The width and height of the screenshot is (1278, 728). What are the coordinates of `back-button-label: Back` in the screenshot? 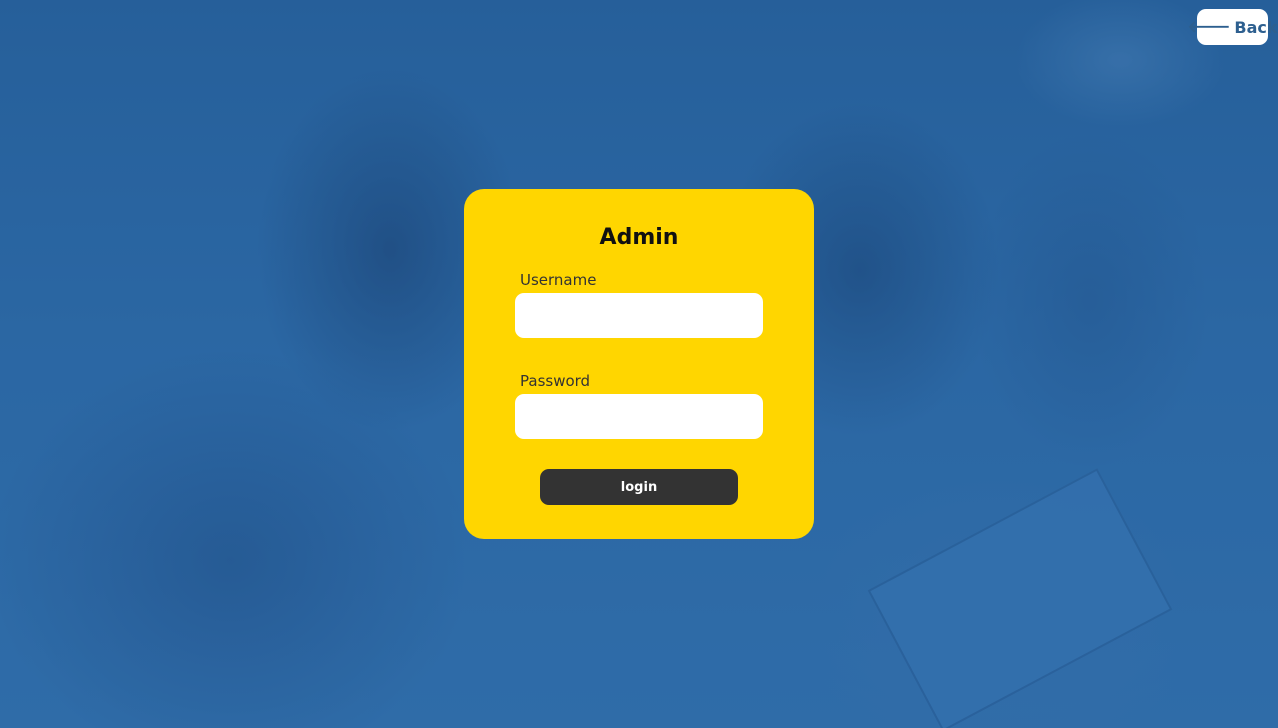 It's located at (1256, 27).